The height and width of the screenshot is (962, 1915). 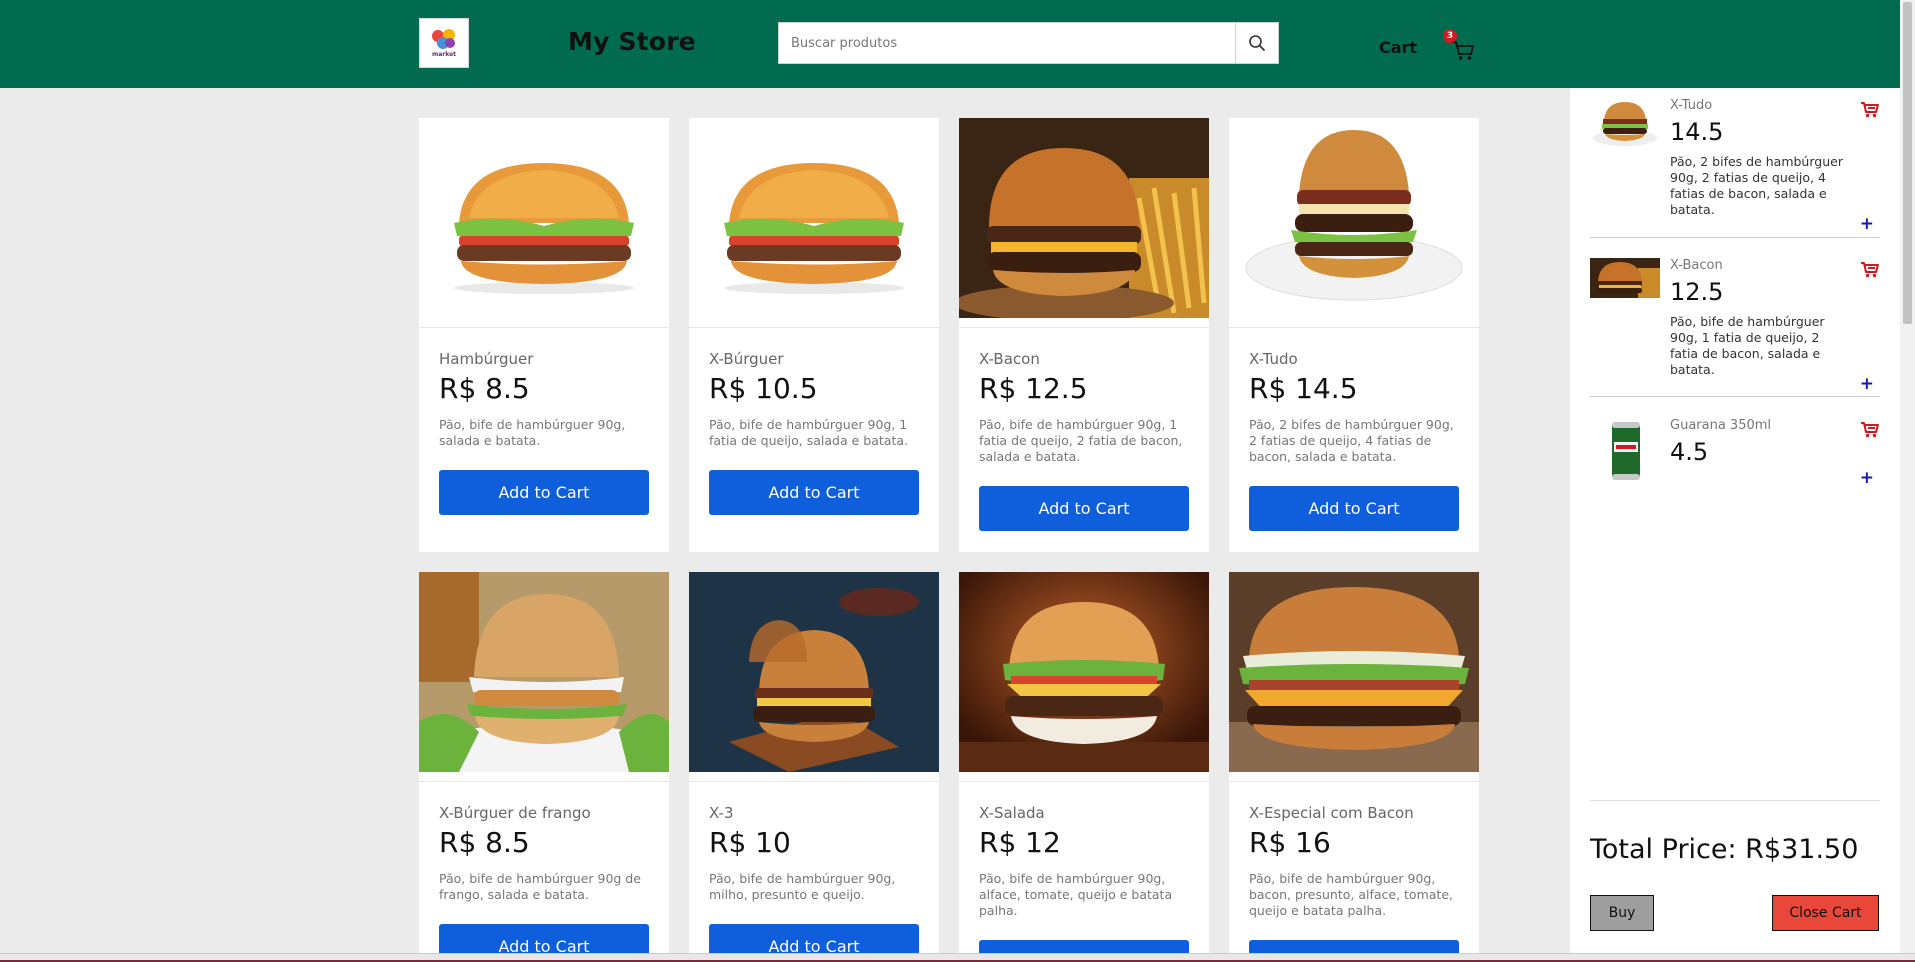 What do you see at coordinates (444, 39) in the screenshot?
I see `logo-mark-icon` at bounding box center [444, 39].